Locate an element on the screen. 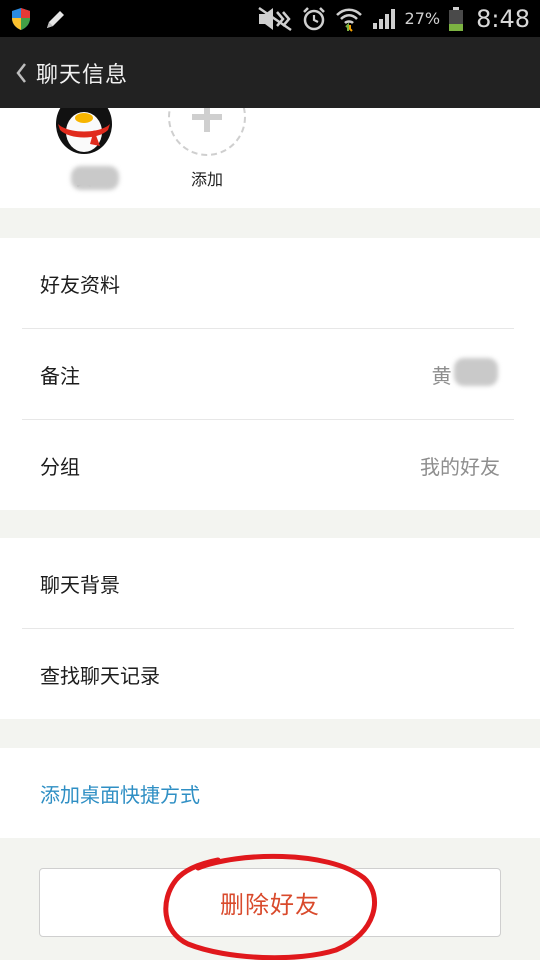  delete-friend-button: 删除好友 is located at coordinates (270, 902).